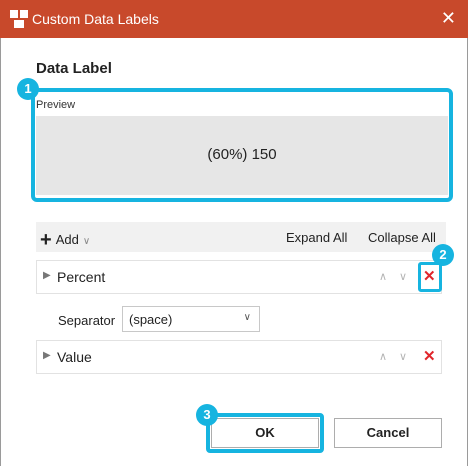  Describe the element at coordinates (74, 357) in the screenshot. I see `item-label: Value` at that location.